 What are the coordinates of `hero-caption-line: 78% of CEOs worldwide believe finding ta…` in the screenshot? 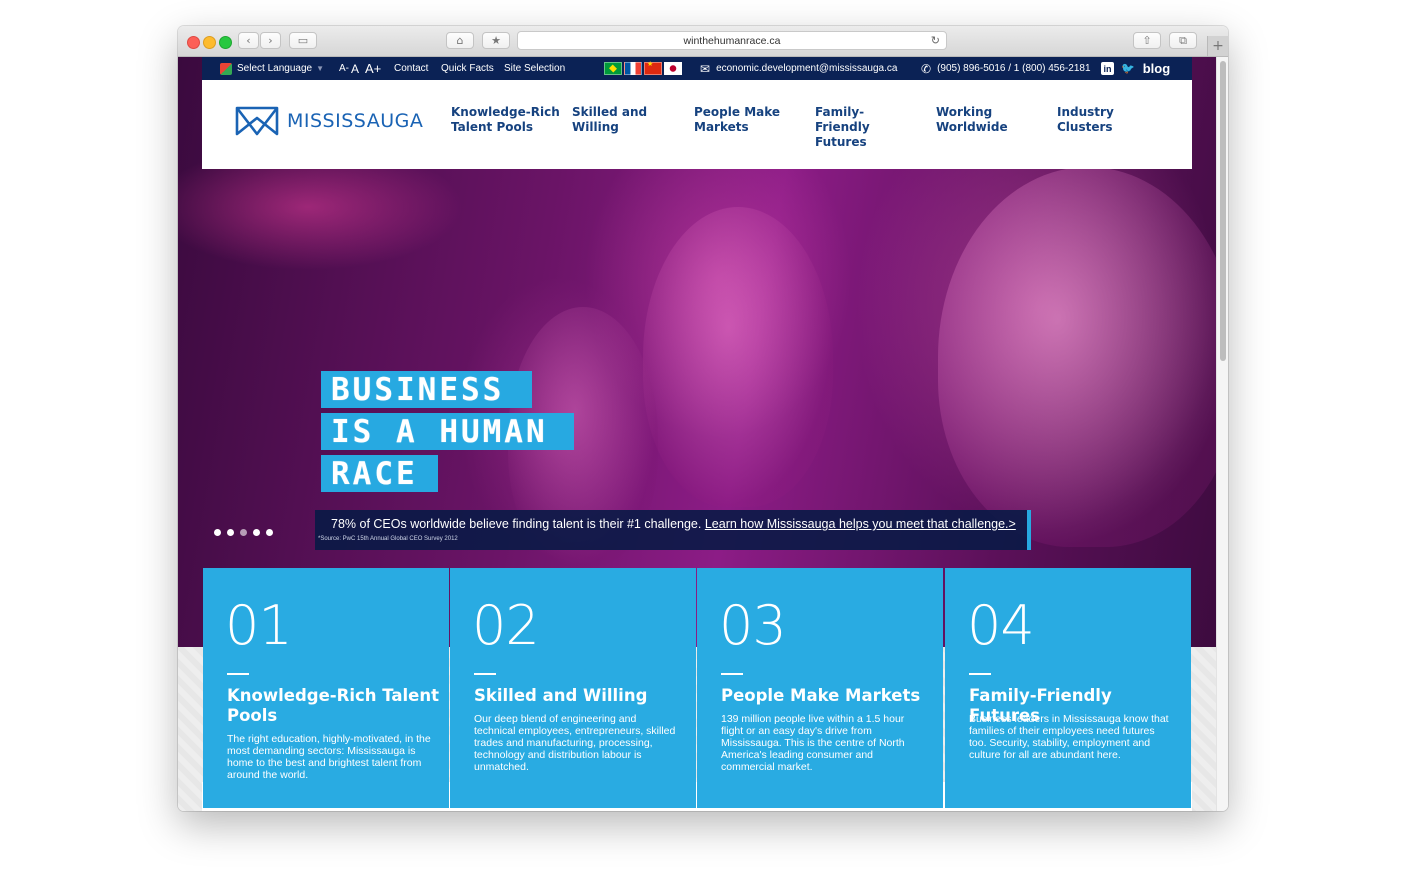 It's located at (673, 524).